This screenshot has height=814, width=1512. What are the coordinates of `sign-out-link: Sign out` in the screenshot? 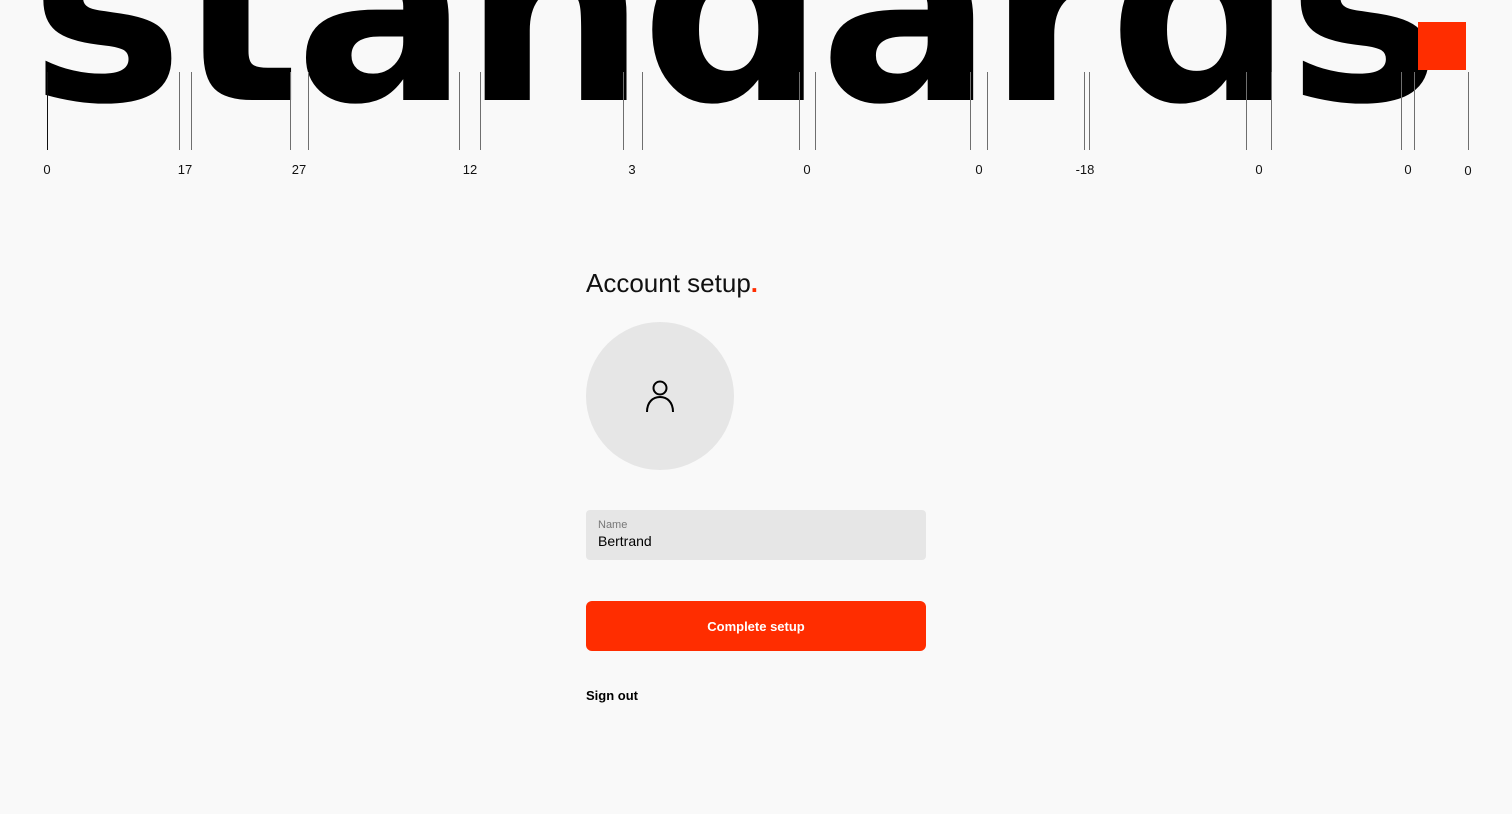 It's located at (612, 695).